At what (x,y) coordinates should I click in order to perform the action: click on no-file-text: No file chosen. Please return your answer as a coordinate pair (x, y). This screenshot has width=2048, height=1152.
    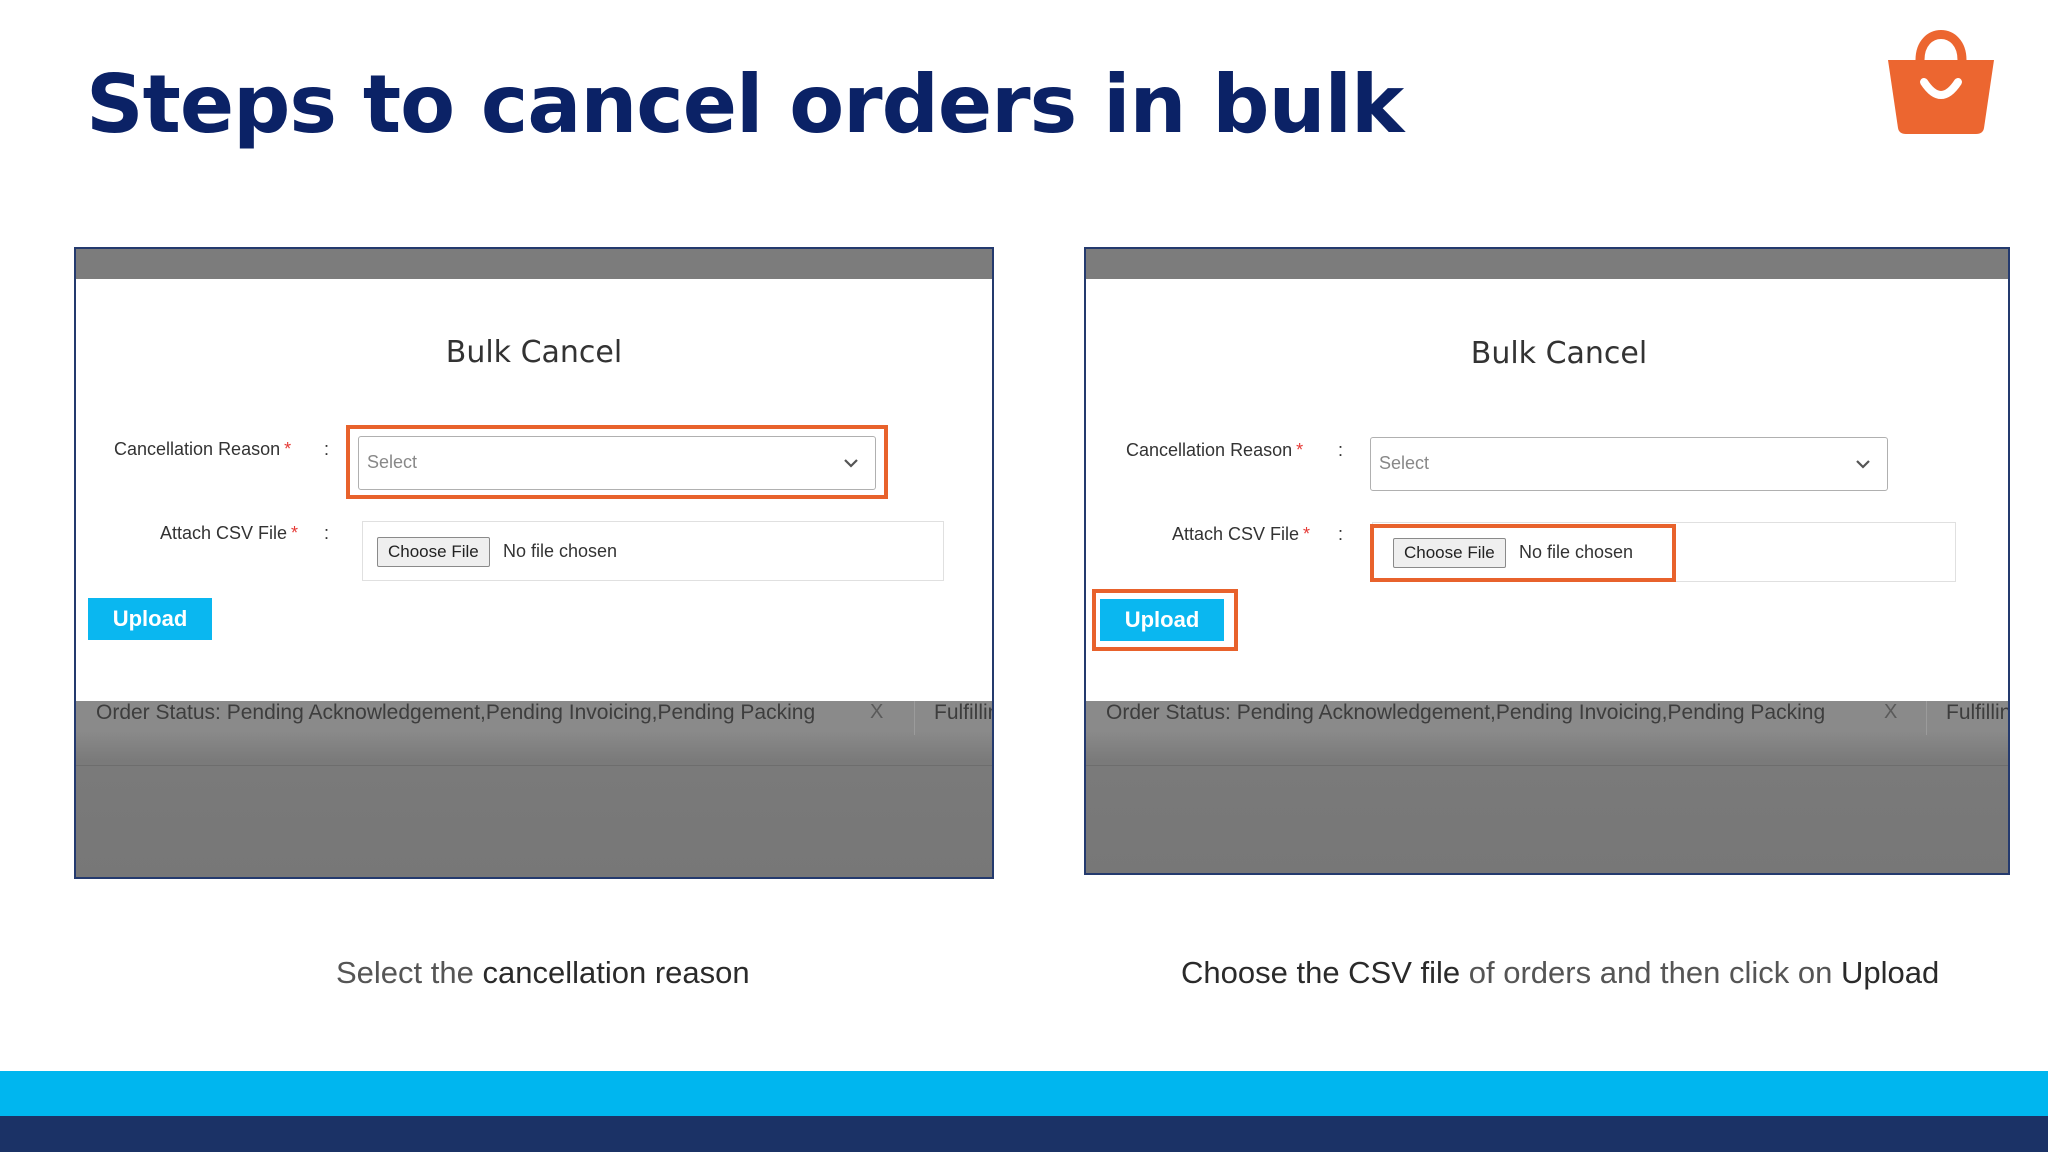
    Looking at the image, I should click on (560, 551).